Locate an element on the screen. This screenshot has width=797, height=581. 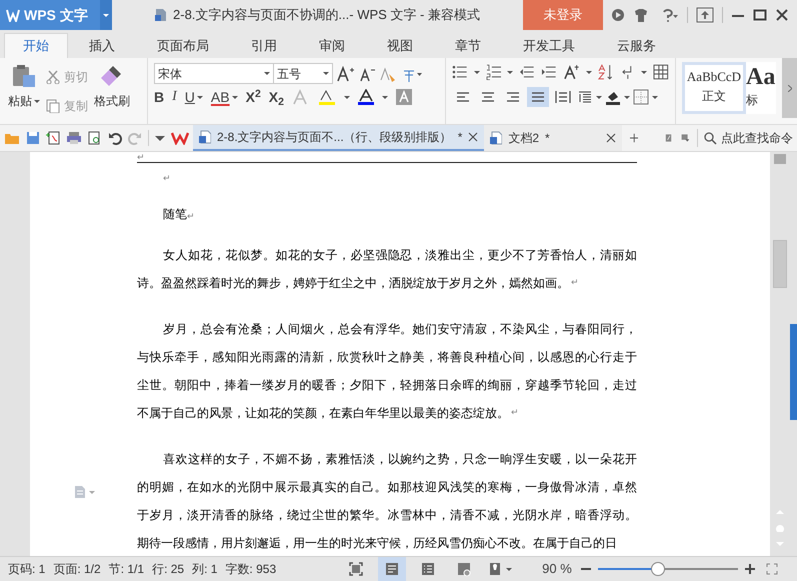
help-icon is located at coordinates (670, 15).